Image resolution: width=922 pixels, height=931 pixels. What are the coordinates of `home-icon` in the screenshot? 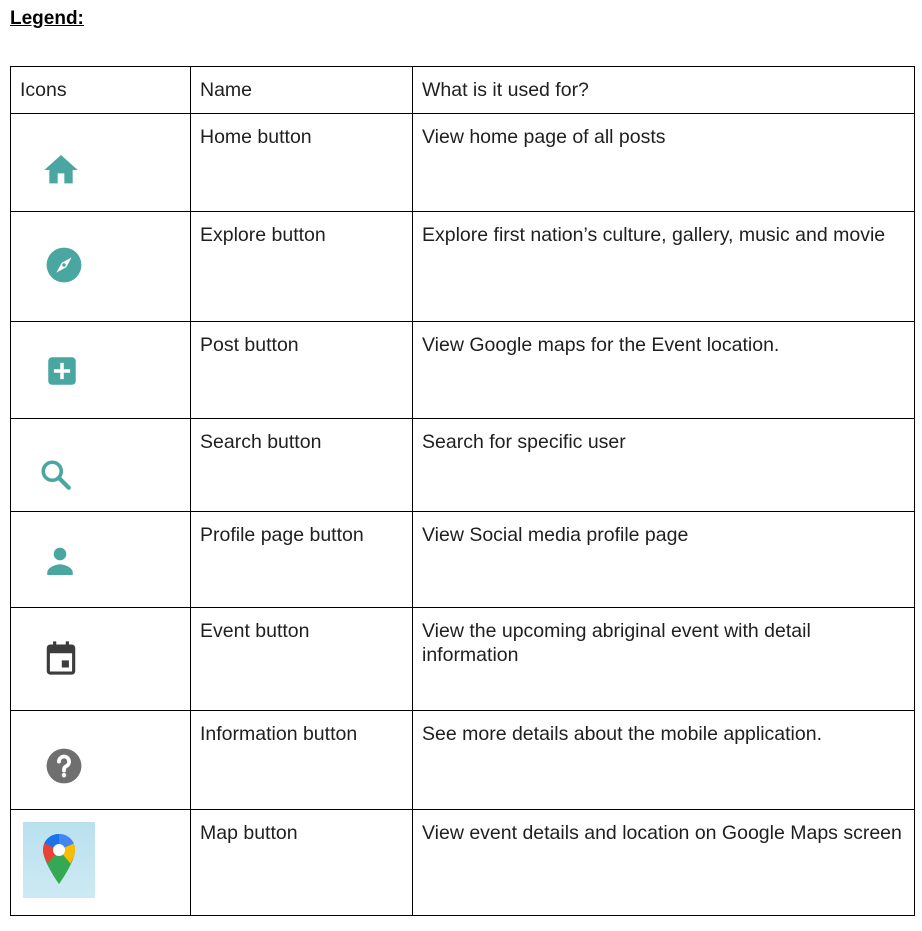 It's located at (61, 170).